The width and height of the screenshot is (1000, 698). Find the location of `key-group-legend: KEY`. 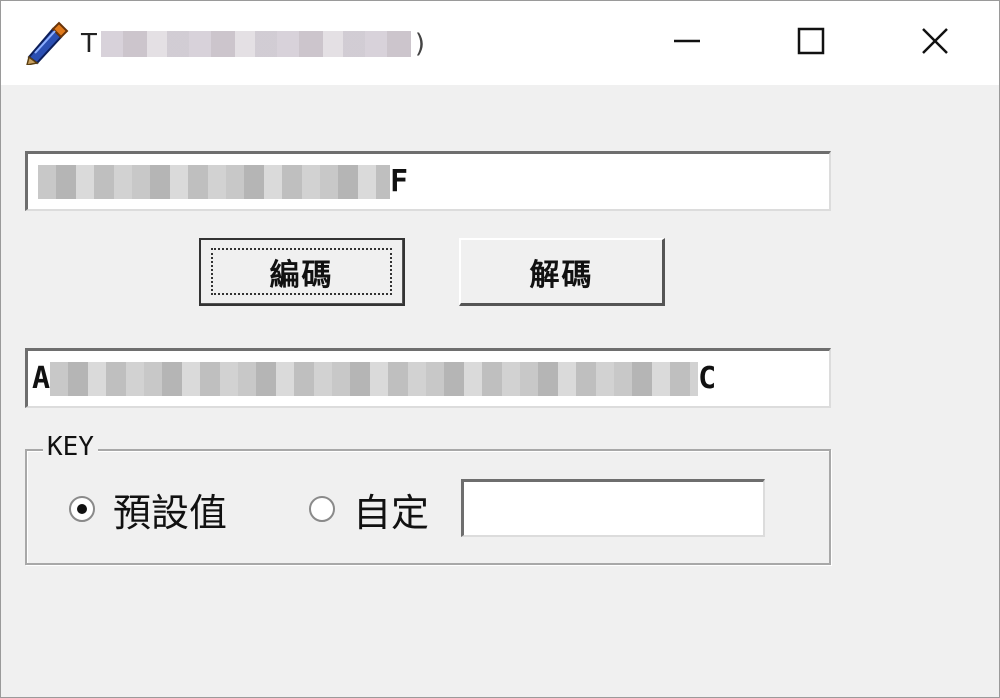

key-group-legend: KEY is located at coordinates (70, 447).